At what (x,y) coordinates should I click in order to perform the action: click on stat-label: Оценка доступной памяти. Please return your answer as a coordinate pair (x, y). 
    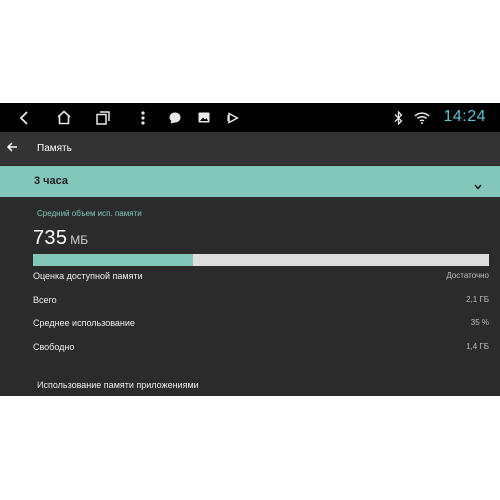
    Looking at the image, I should click on (88, 276).